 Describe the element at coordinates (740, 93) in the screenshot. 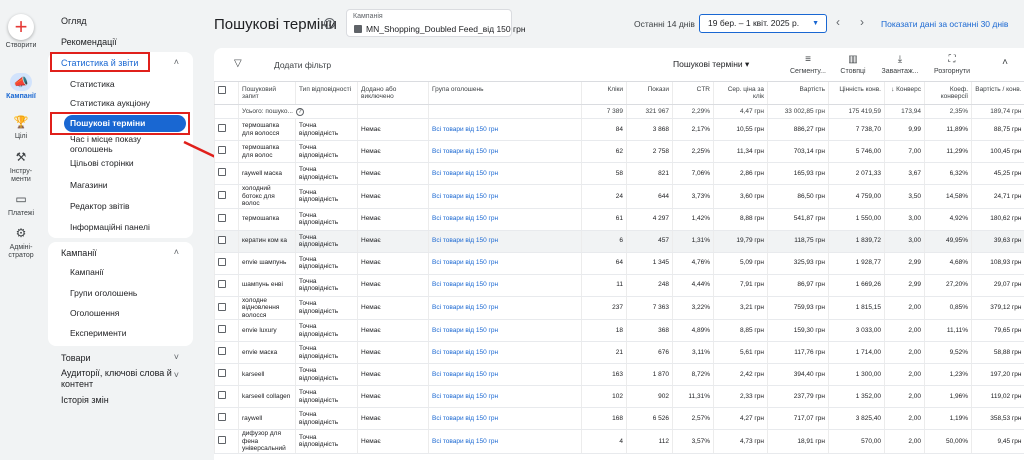

I see `col-header-avg-cpc: Сер. ціна за клік` at that location.